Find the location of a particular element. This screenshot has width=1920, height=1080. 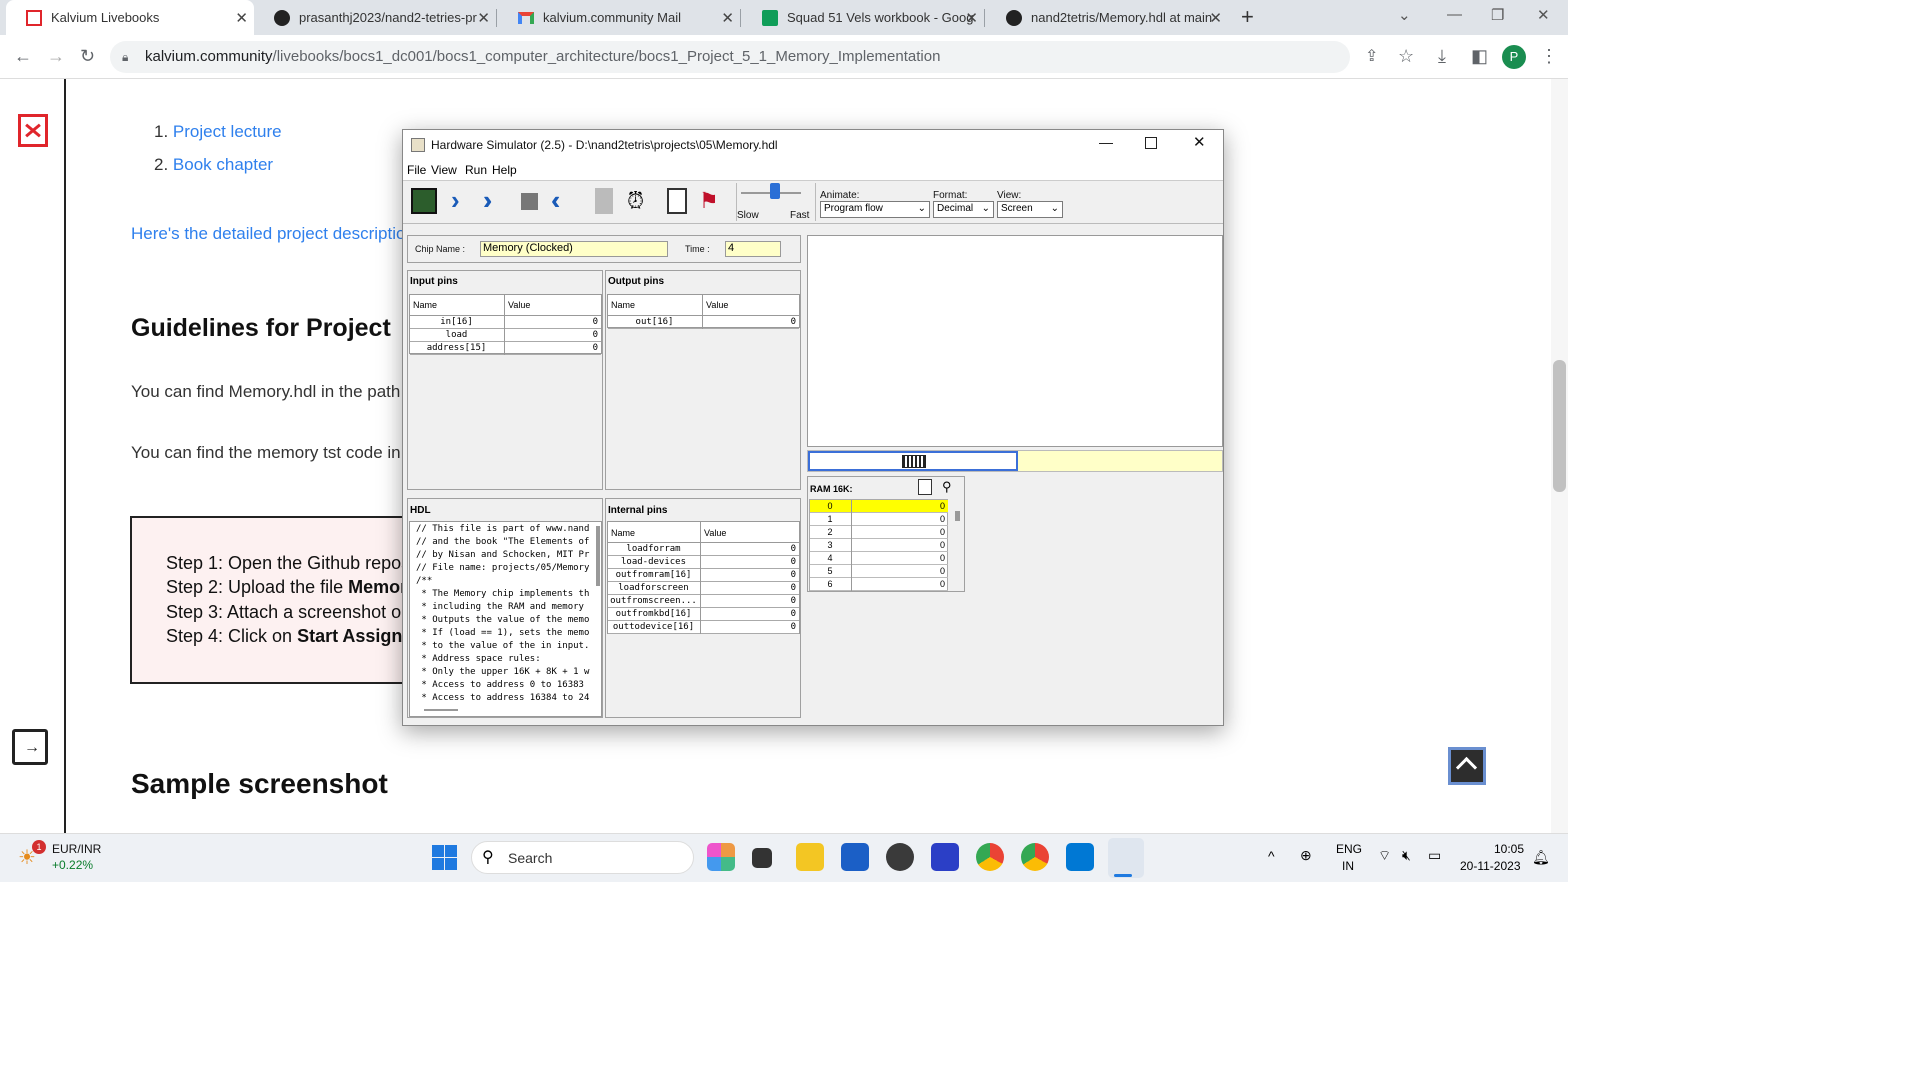

scroll-to-top-button is located at coordinates (1467, 766).